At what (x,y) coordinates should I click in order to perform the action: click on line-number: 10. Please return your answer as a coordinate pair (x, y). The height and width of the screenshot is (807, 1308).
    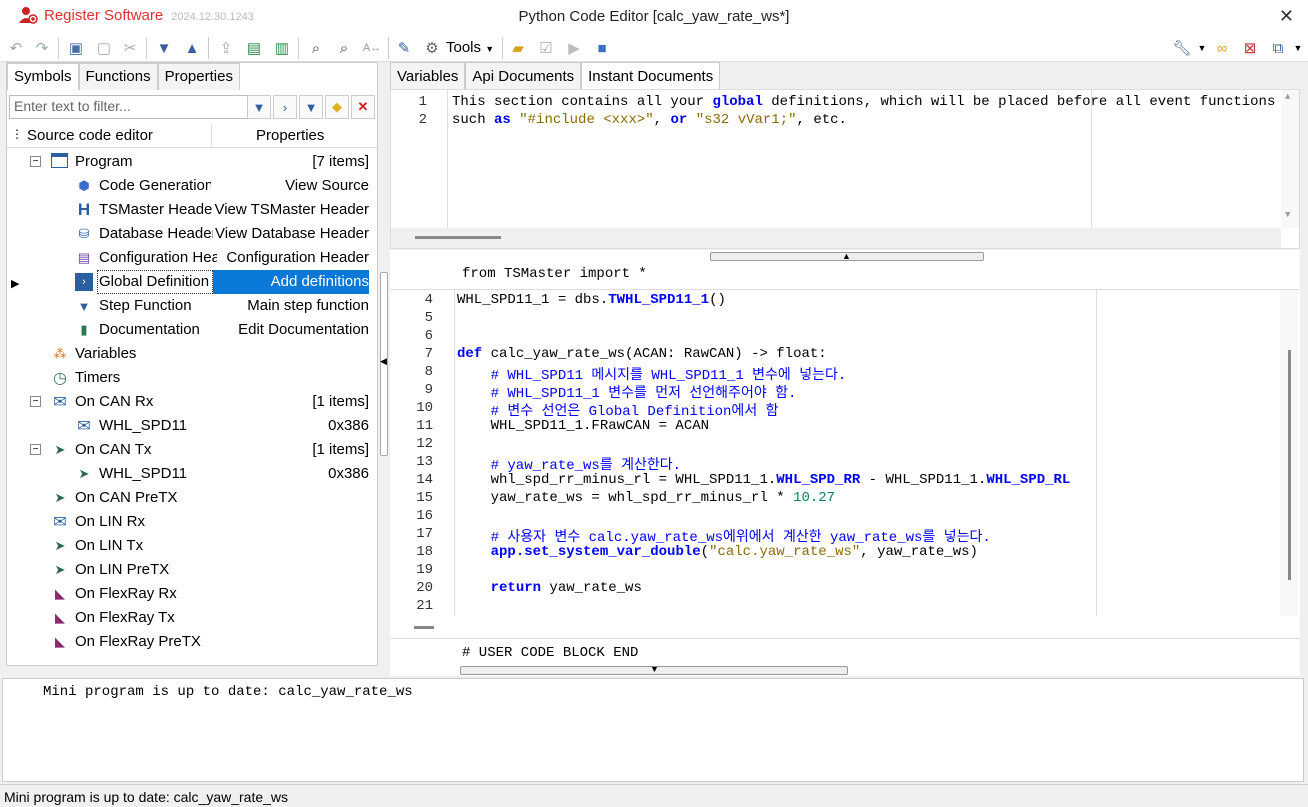
    Looking at the image, I should click on (424, 408).